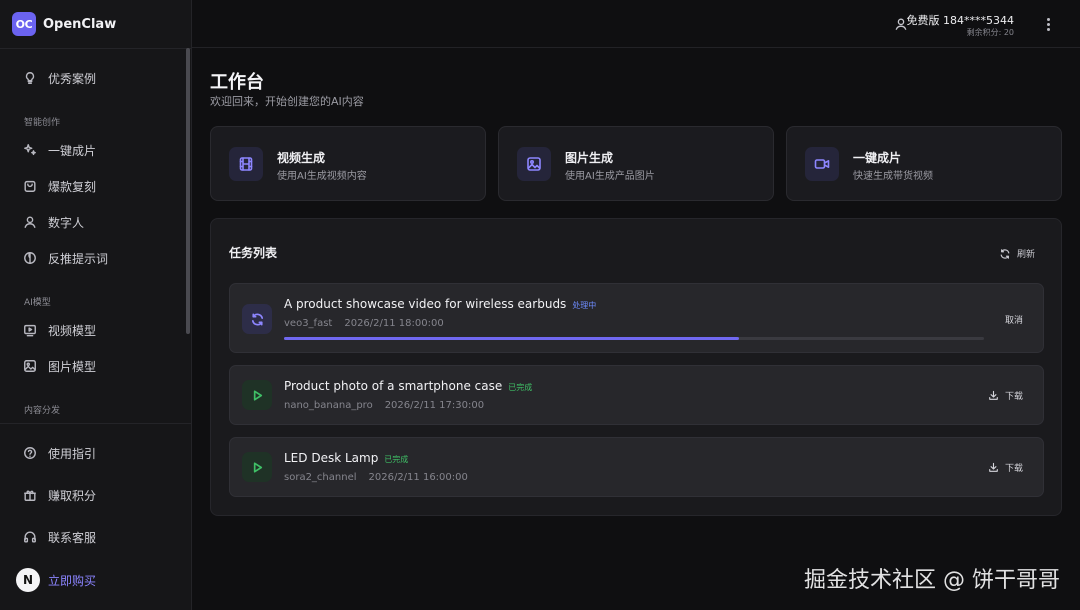  Describe the element at coordinates (30, 453) in the screenshot. I see `help-circle-icon` at that location.